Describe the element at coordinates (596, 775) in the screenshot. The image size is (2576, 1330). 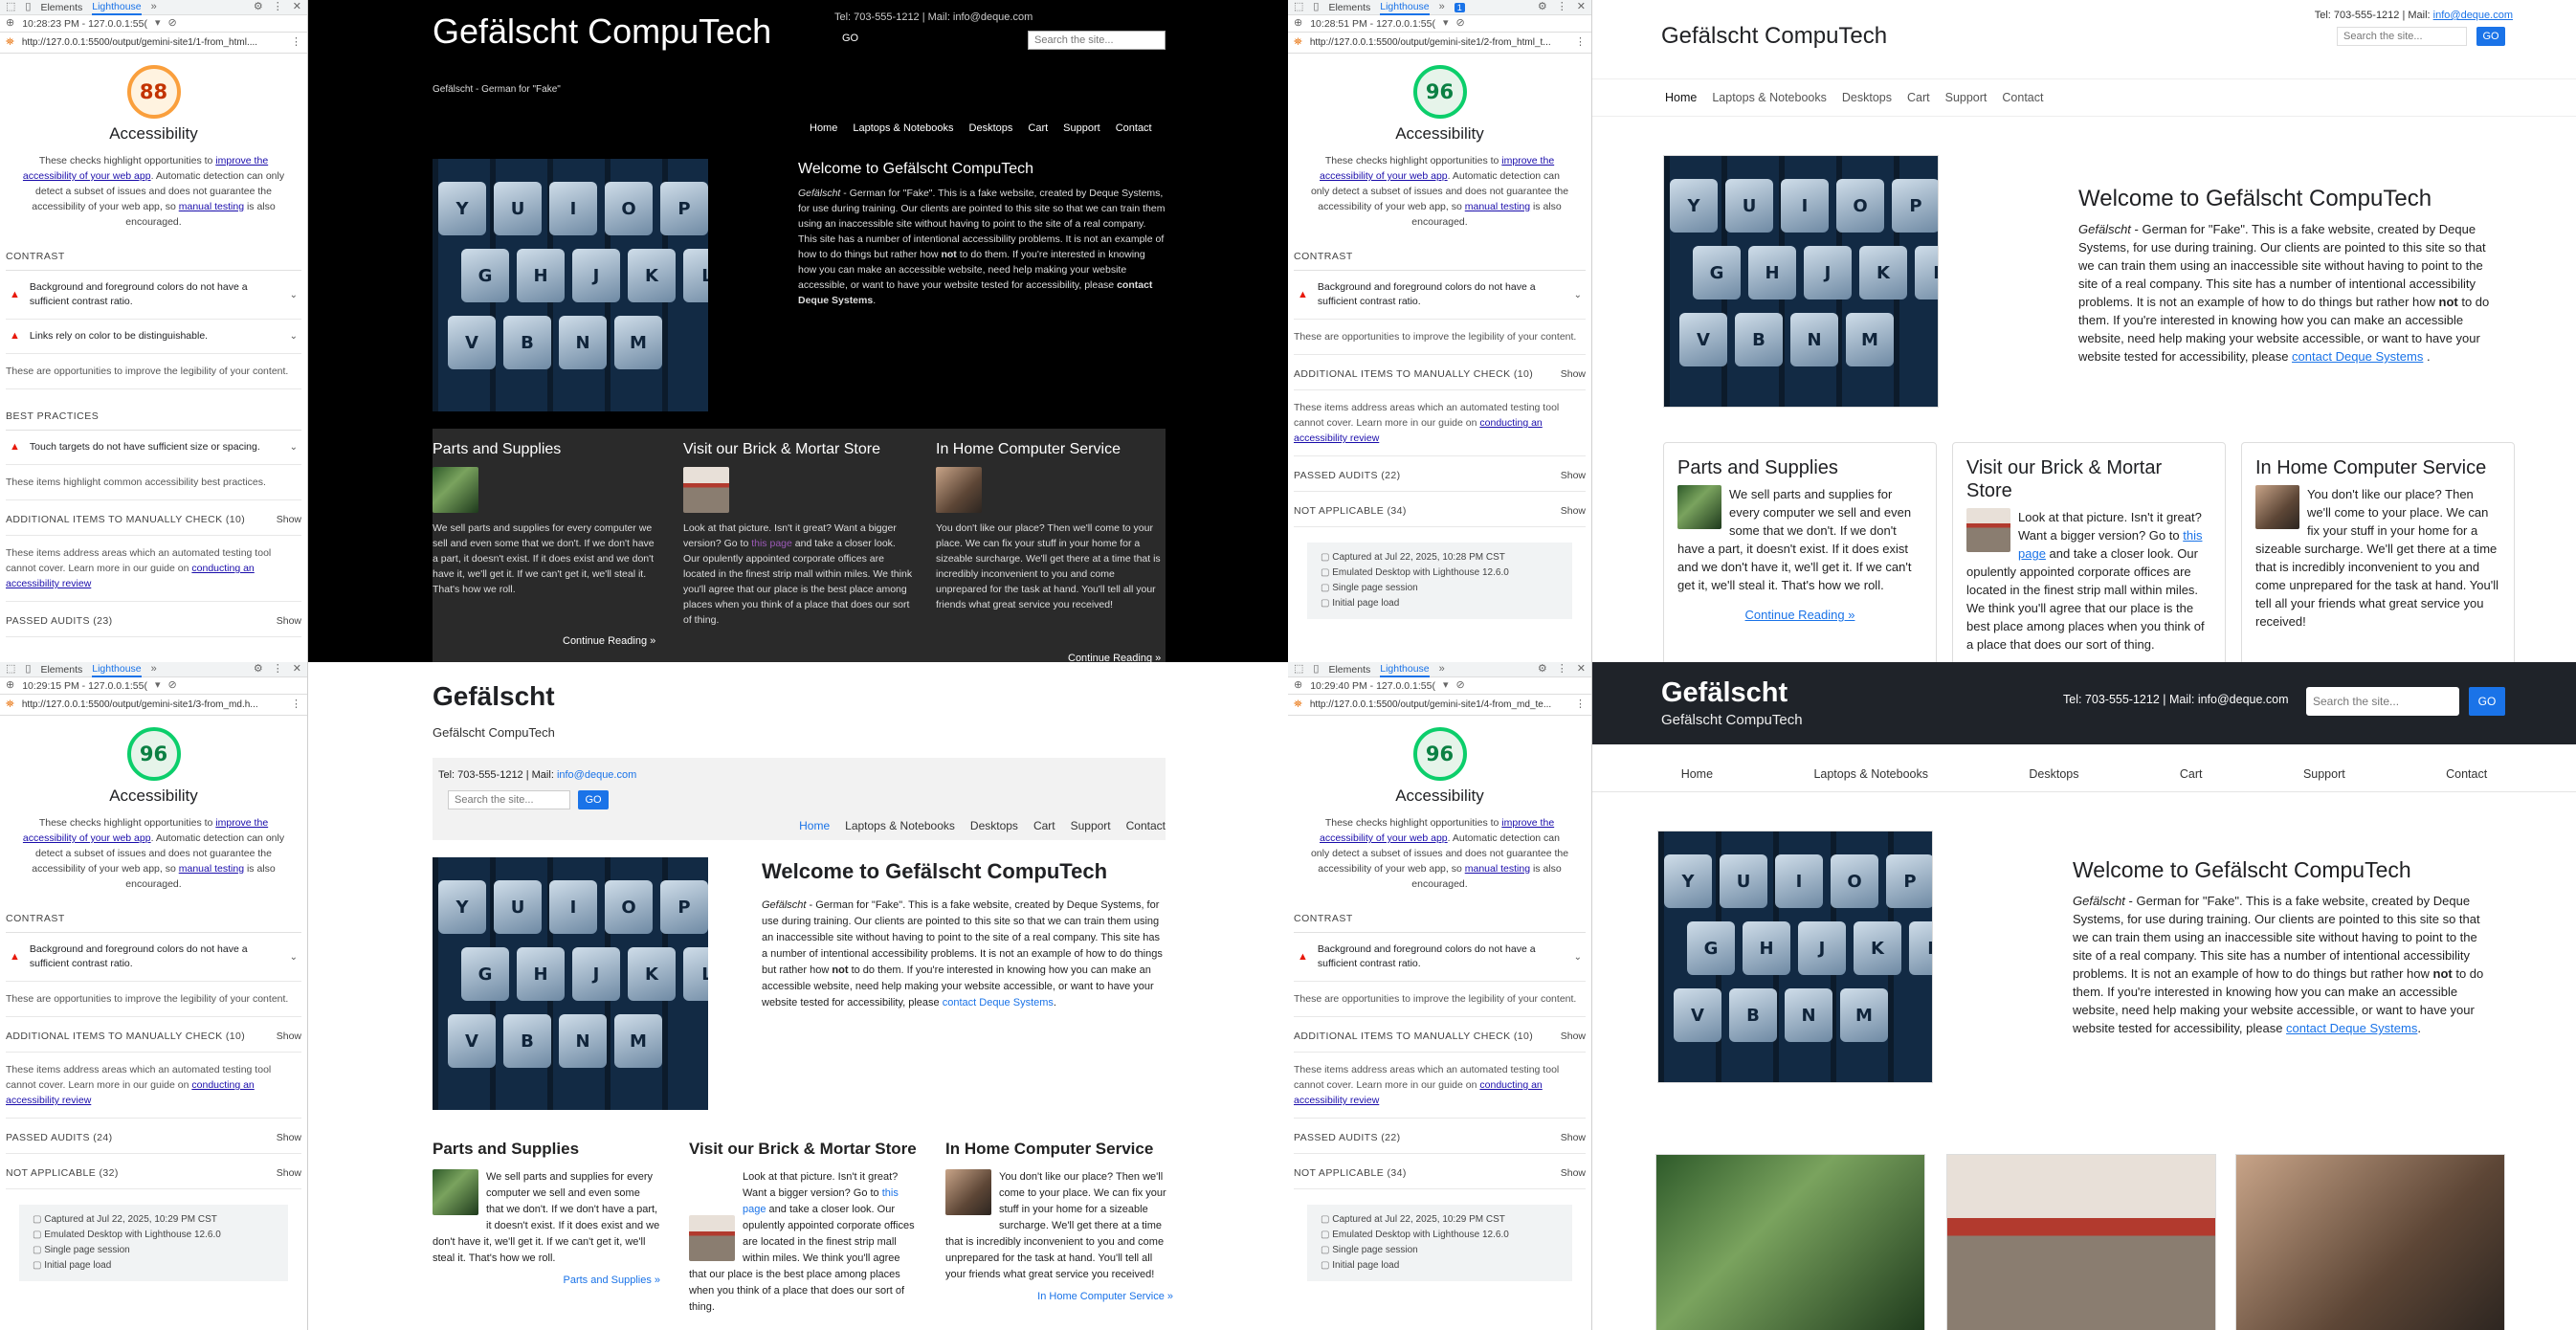
I see `email-link: info@deque.com` at that location.